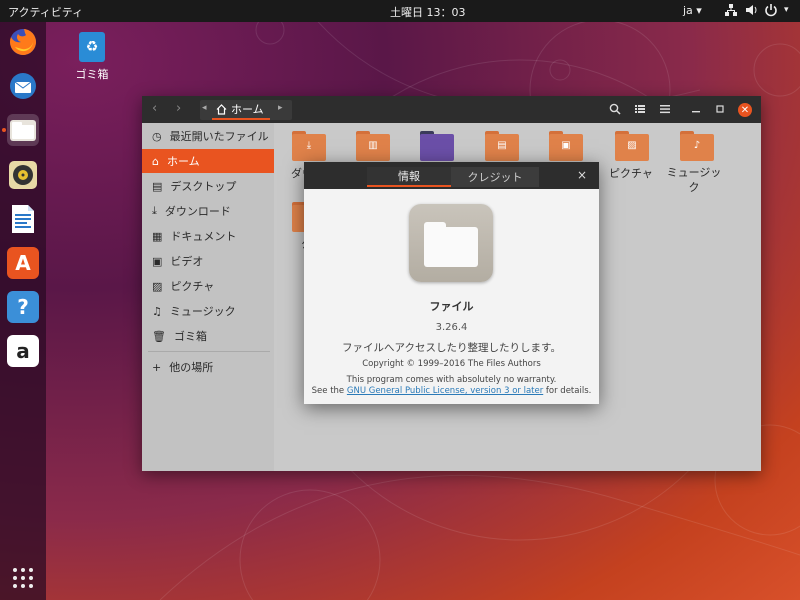 This screenshot has width=800, height=600. What do you see at coordinates (280, 108) in the screenshot?
I see `path-right-arrow: ▸` at bounding box center [280, 108].